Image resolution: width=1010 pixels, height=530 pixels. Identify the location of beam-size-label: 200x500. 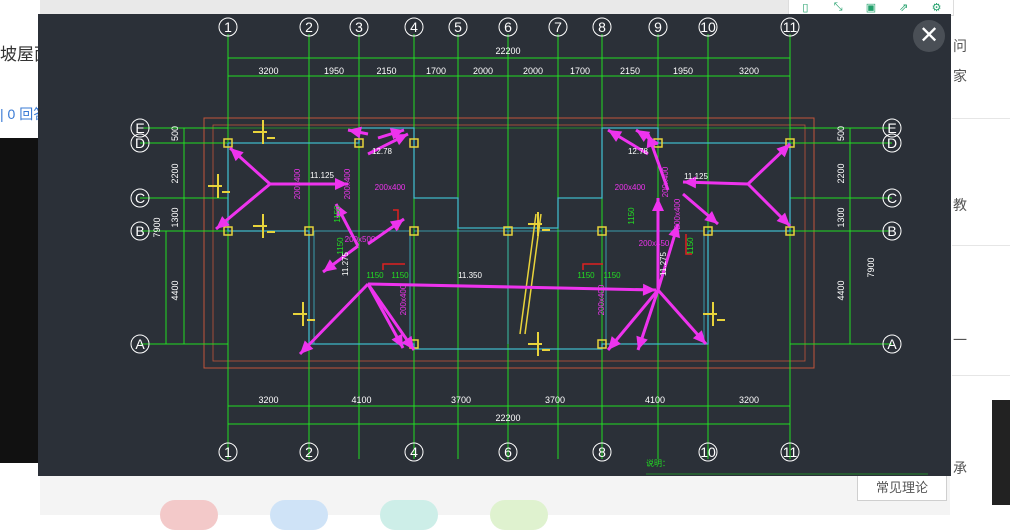
(360, 239).